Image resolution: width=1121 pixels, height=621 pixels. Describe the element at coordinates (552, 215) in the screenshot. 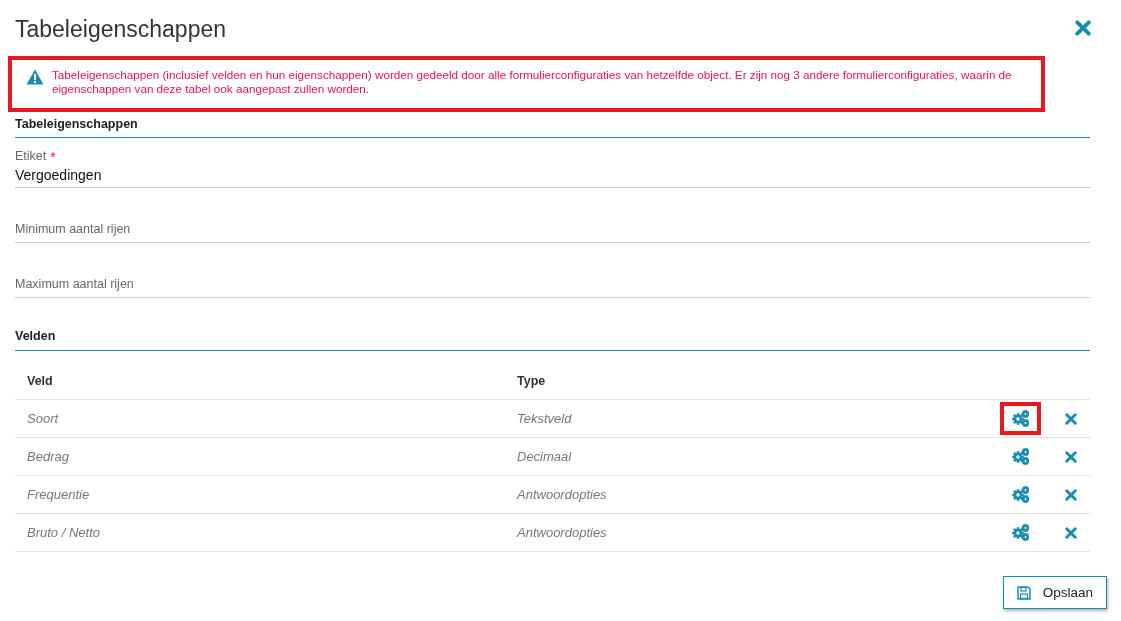

I see `input-field: Minimum aantal rijen` at that location.